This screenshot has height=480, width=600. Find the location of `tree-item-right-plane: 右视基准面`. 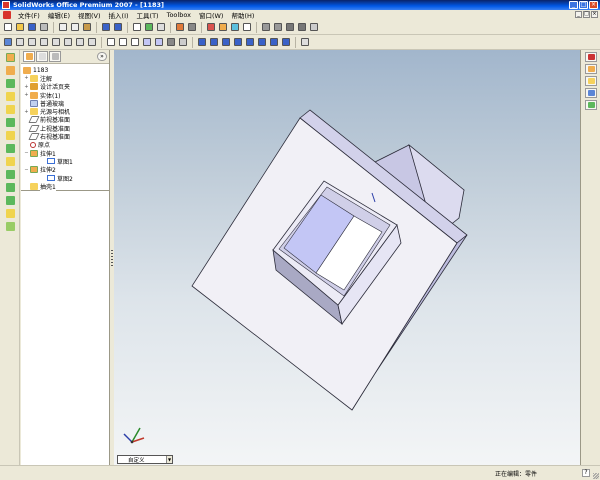

tree-item-right-plane: 右视基准面 is located at coordinates (66, 136).